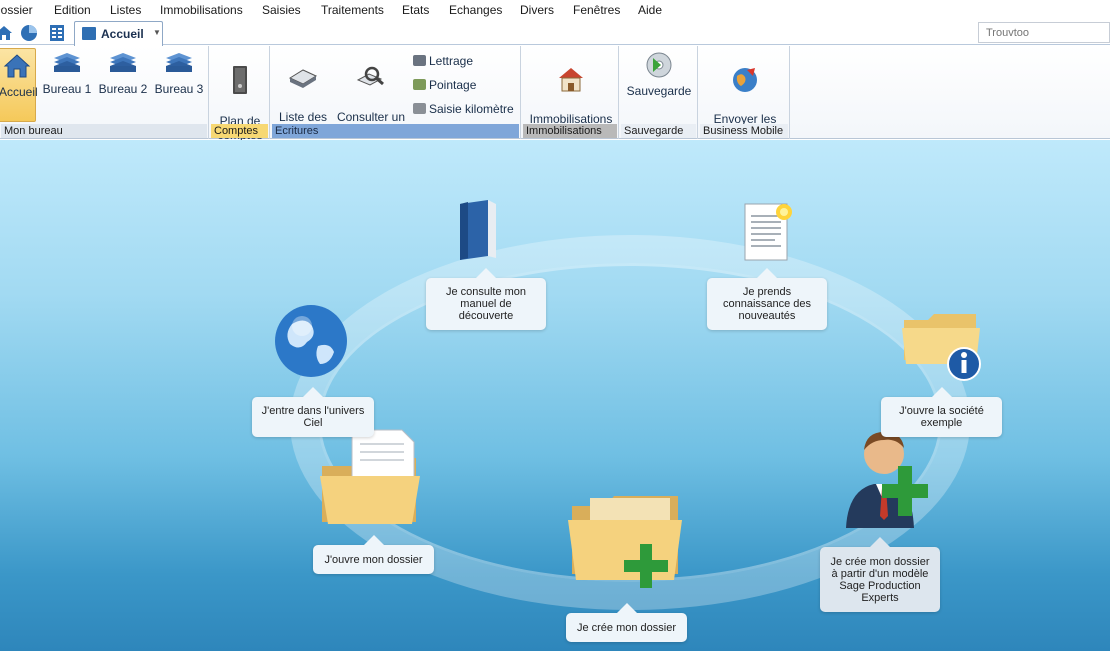 This screenshot has height=651, width=1110. I want to click on menu-divers: Divers, so click(537, 10).